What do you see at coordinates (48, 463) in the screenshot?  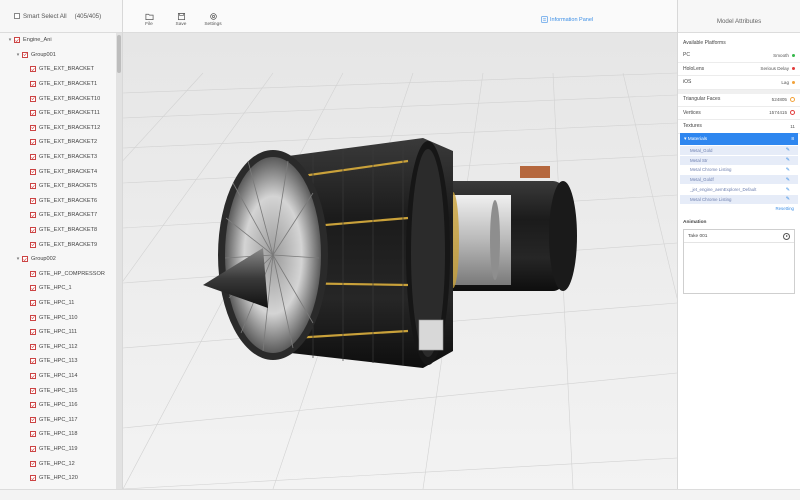 I see `tree-item: GTE_HPC_12` at bounding box center [48, 463].